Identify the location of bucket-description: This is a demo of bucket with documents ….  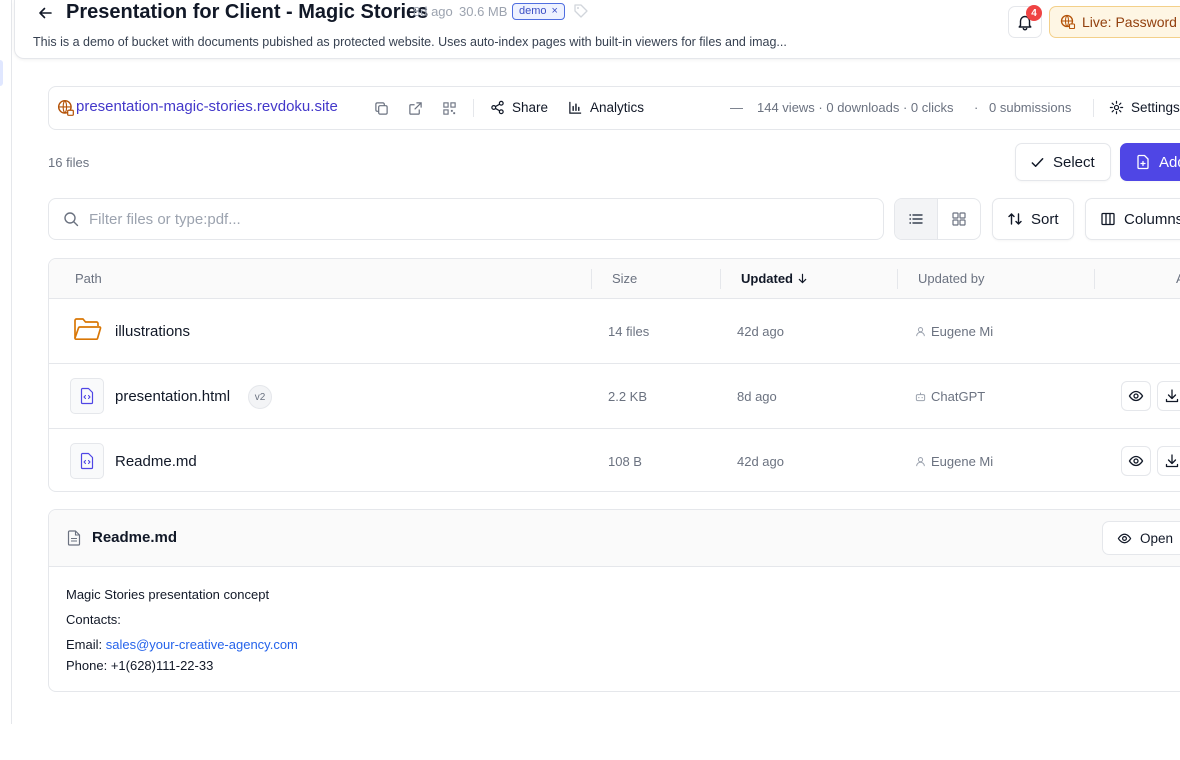
(410, 42).